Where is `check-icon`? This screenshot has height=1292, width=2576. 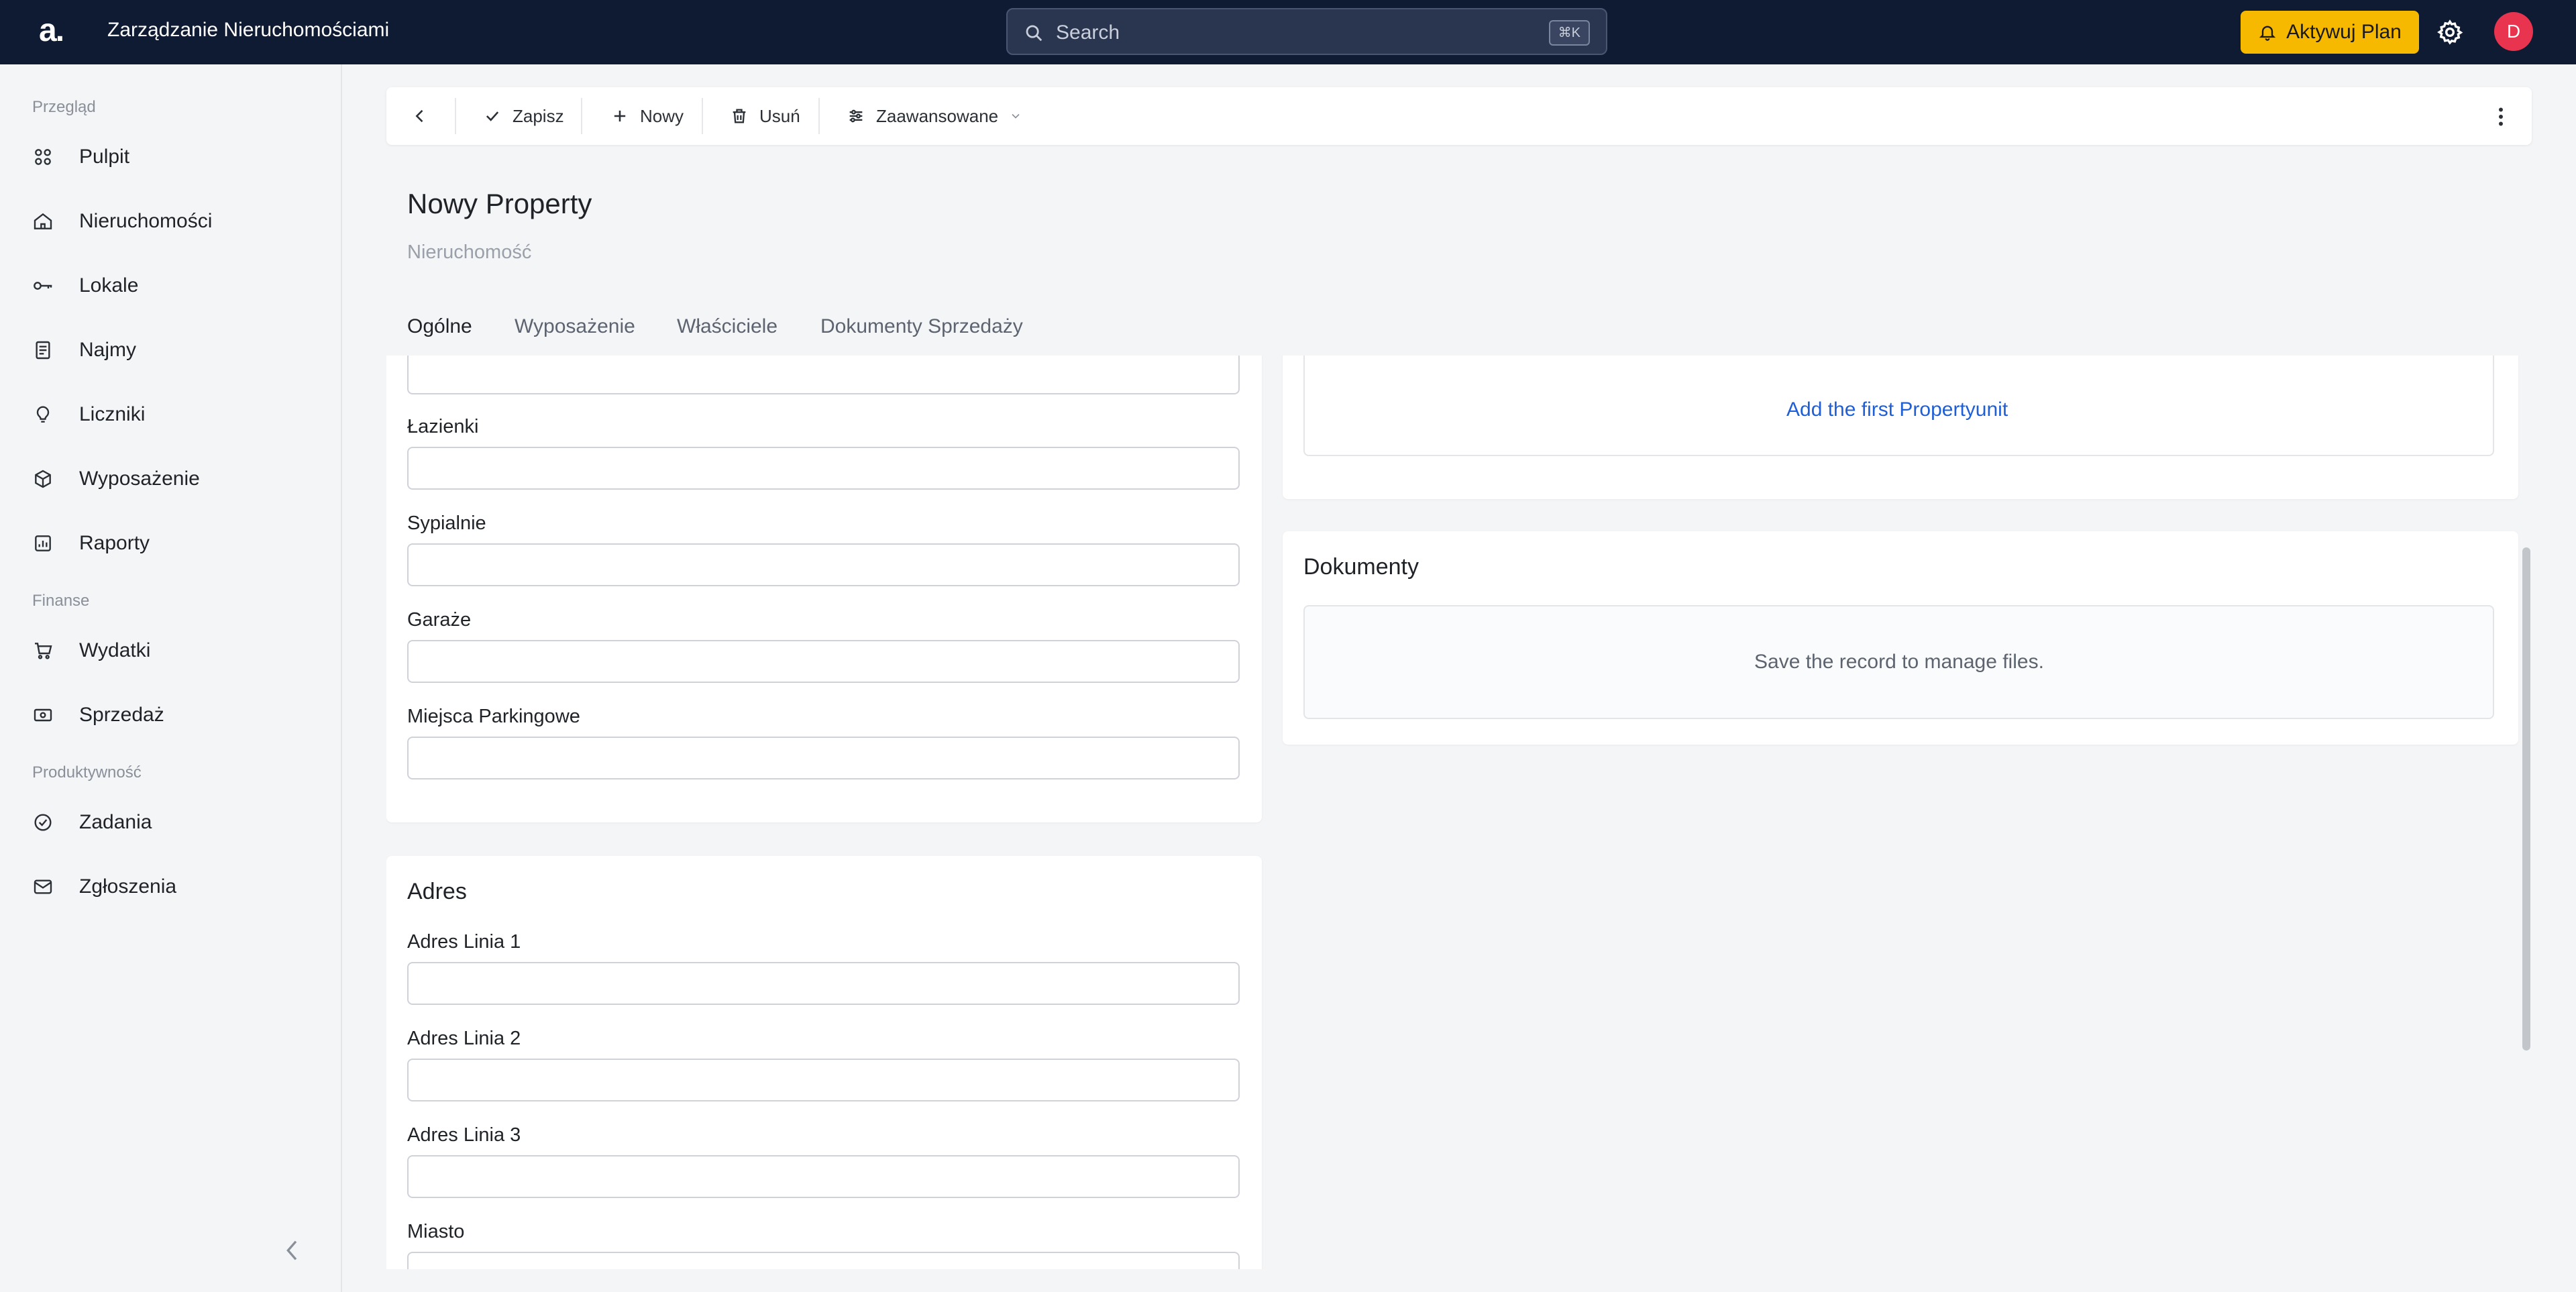 check-icon is located at coordinates (492, 116).